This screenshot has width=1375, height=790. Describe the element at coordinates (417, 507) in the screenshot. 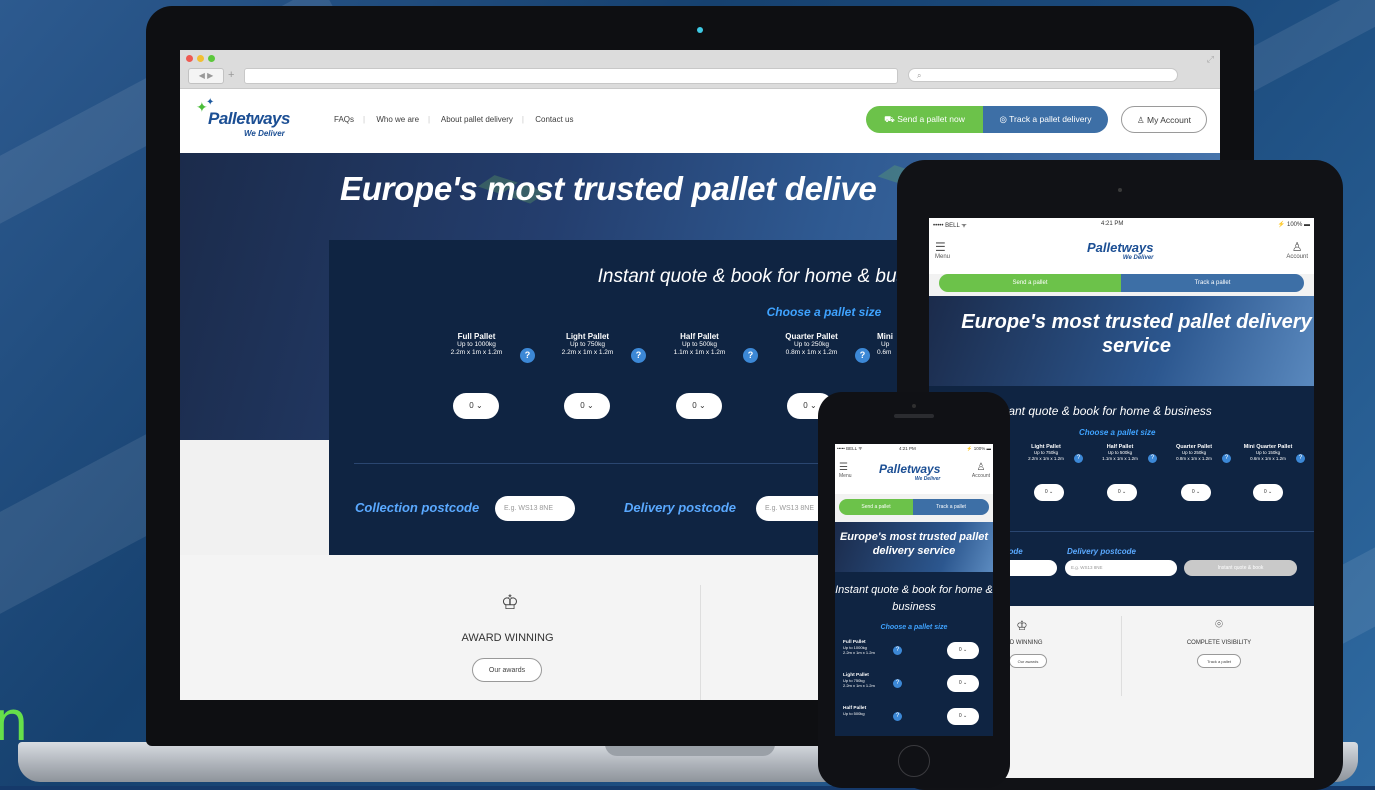

I see `collection-postcode-label: Collection postcode` at that location.